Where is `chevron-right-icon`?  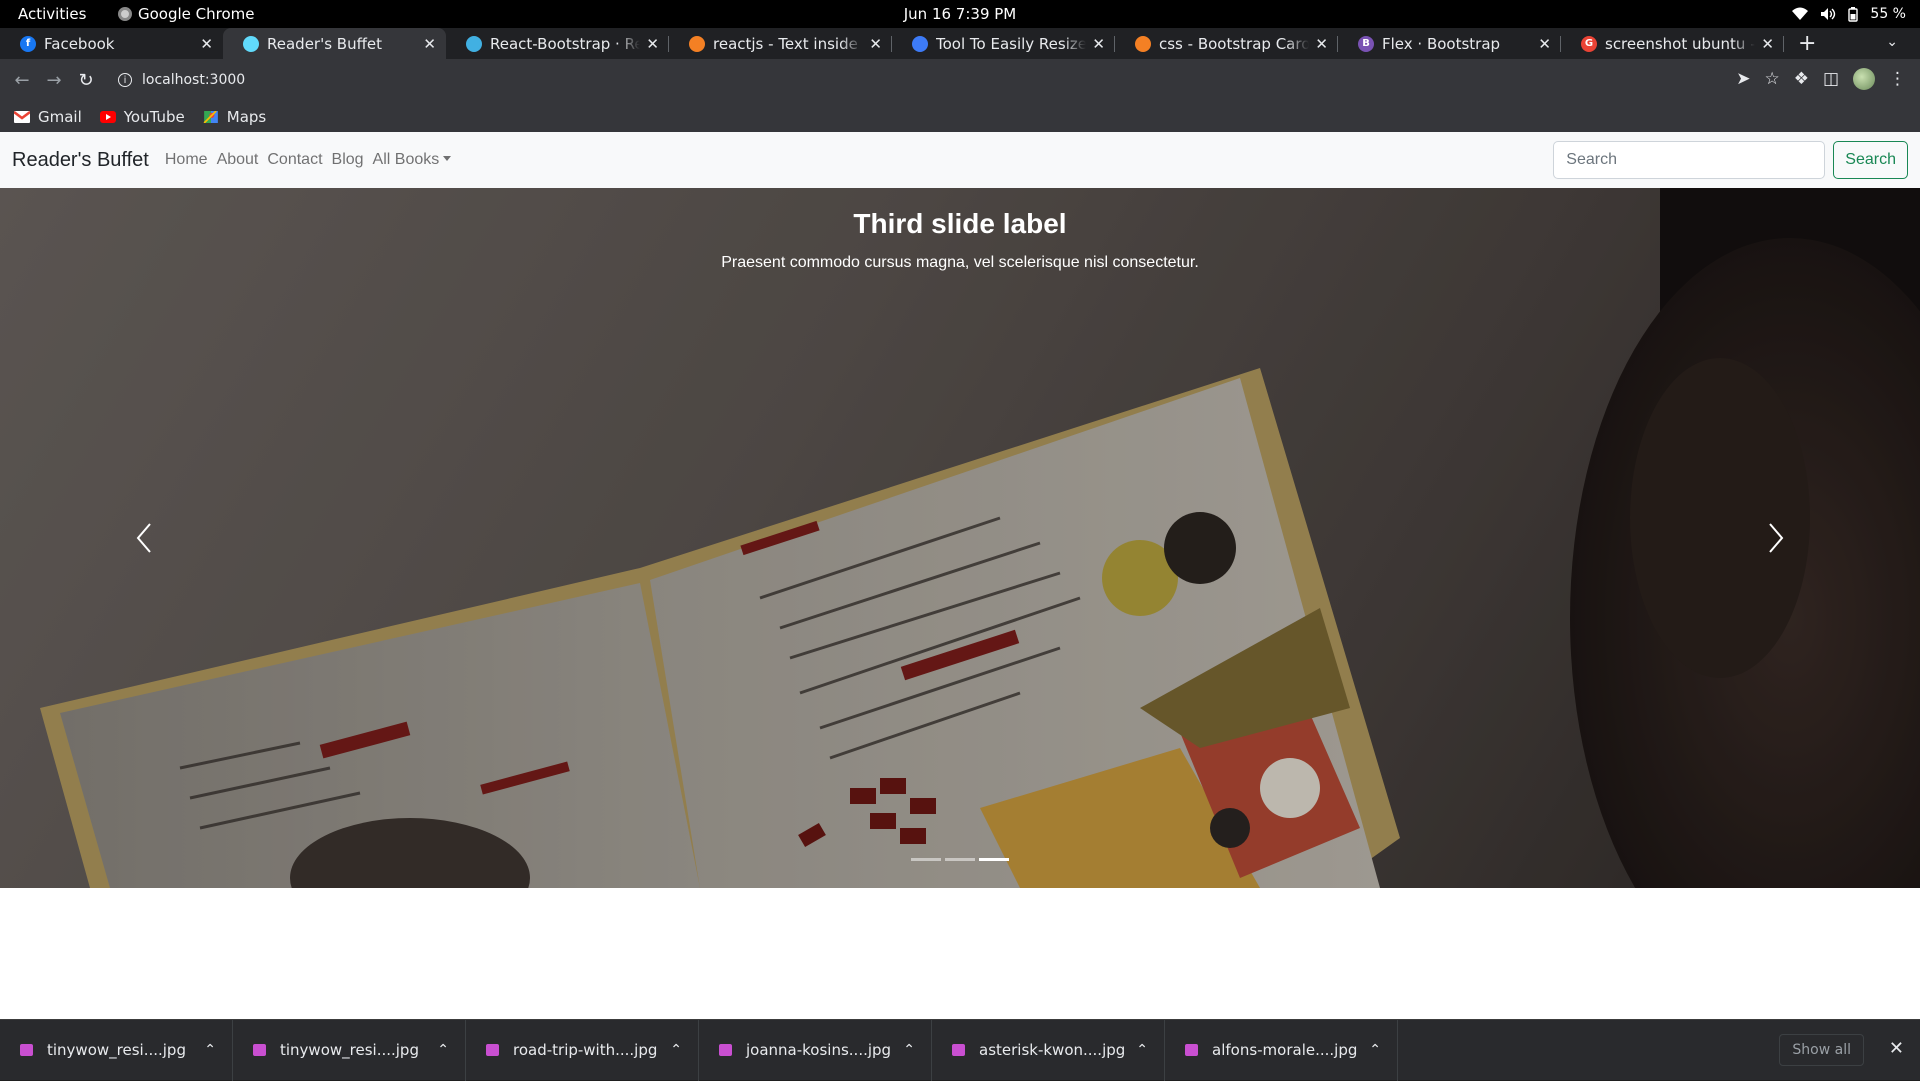 chevron-right-icon is located at coordinates (1776, 538).